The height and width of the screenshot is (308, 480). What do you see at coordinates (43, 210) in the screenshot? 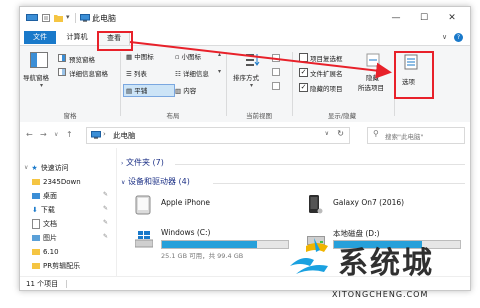
I see `sidebar-item-downloads: ⬇ 下载` at bounding box center [43, 210].